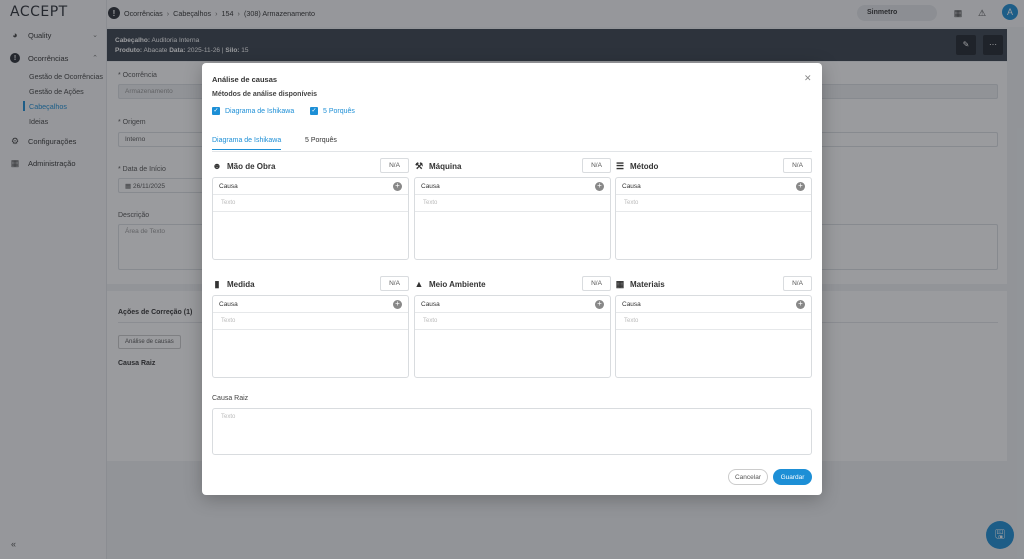 The width and height of the screenshot is (1024, 559). I want to click on category-header: ⚒ Máquina N/A, so click(512, 166).